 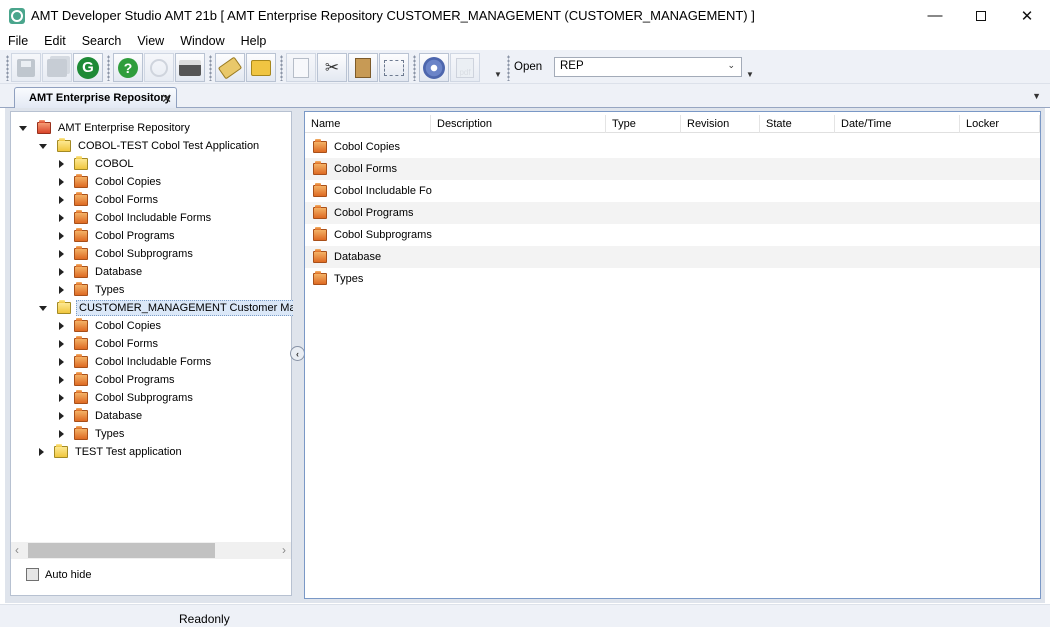 What do you see at coordinates (394, 67) in the screenshot?
I see `select-button` at bounding box center [394, 67].